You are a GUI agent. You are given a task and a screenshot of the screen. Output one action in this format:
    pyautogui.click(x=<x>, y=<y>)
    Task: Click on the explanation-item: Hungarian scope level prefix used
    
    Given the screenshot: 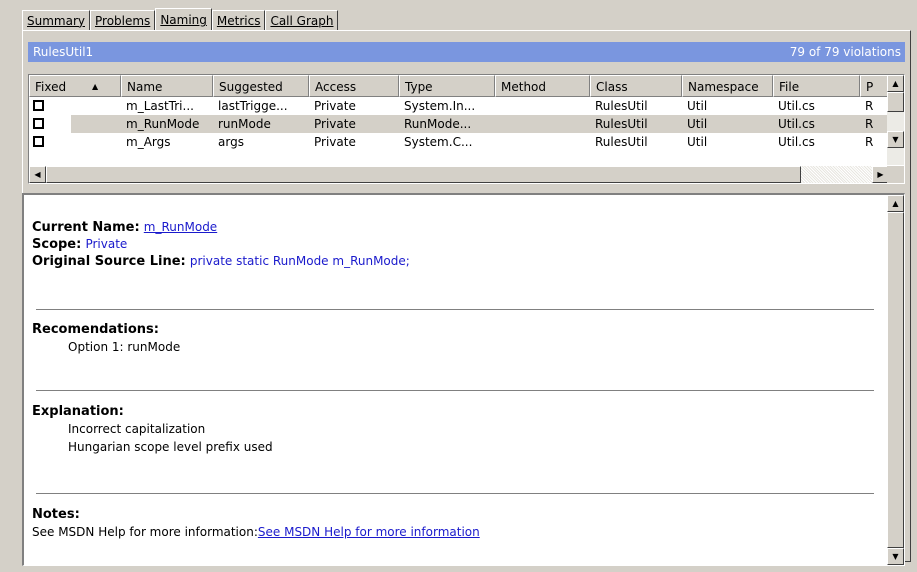 What is the action you would take?
    pyautogui.click(x=170, y=447)
    